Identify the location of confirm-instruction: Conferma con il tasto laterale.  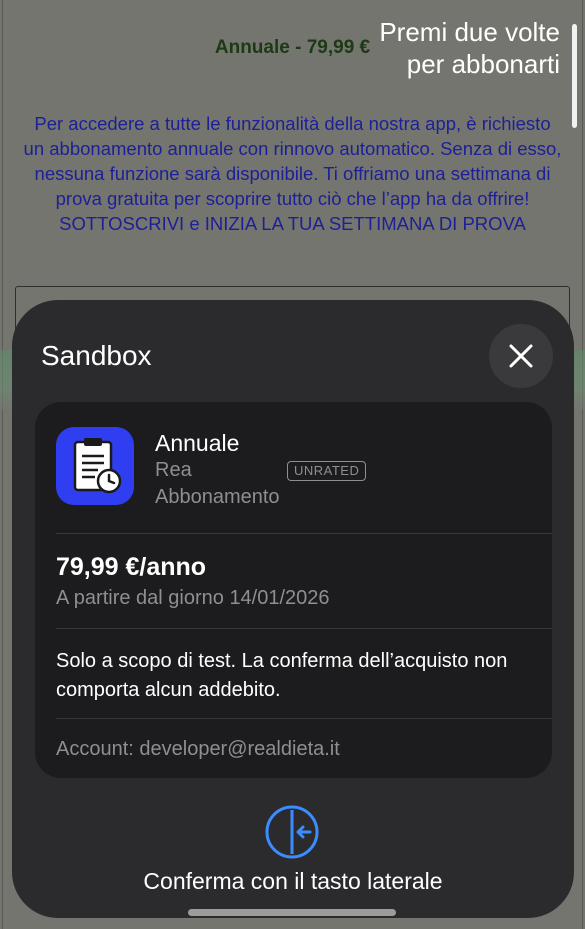
(293, 881).